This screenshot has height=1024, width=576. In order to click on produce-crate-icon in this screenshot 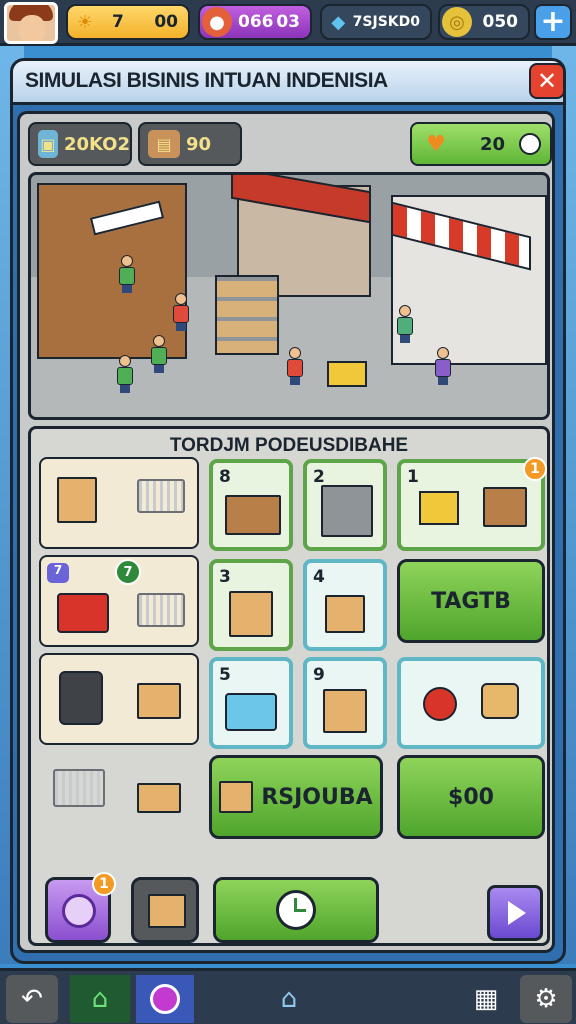, I will do `click(253, 515)`.